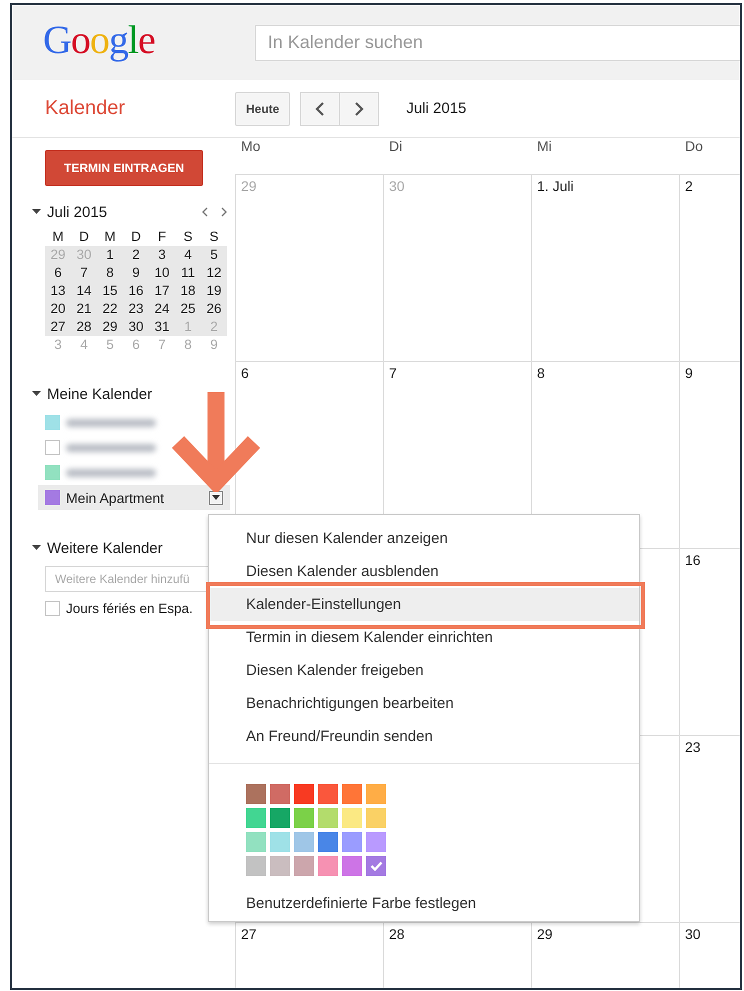  Describe the element at coordinates (84, 309) in the screenshot. I see `mini-calendar-day: 21` at that location.